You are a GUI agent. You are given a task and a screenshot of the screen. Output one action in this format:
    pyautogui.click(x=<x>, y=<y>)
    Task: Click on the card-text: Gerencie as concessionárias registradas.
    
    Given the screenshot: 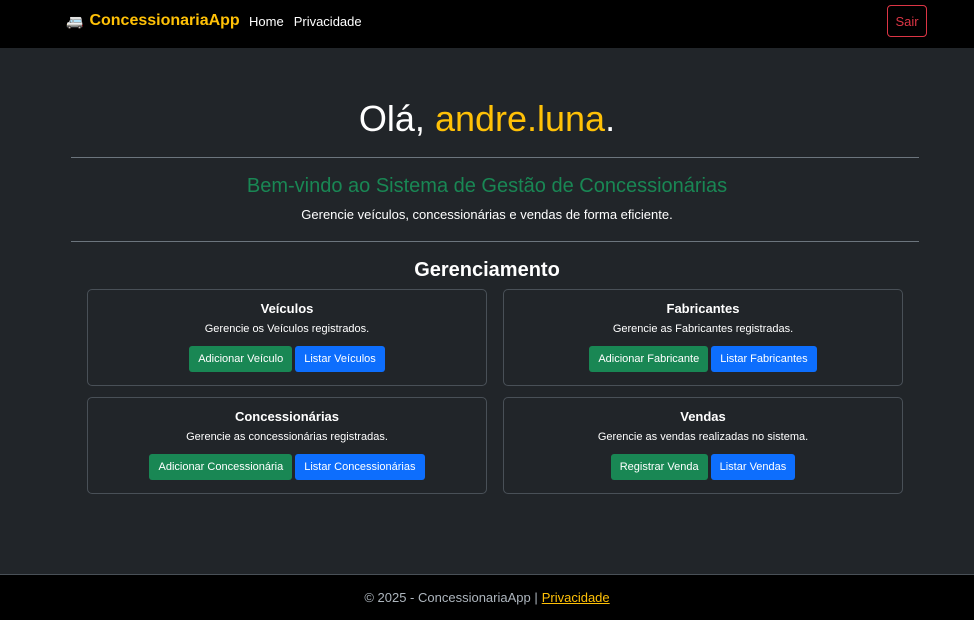 What is the action you would take?
    pyautogui.click(x=287, y=437)
    